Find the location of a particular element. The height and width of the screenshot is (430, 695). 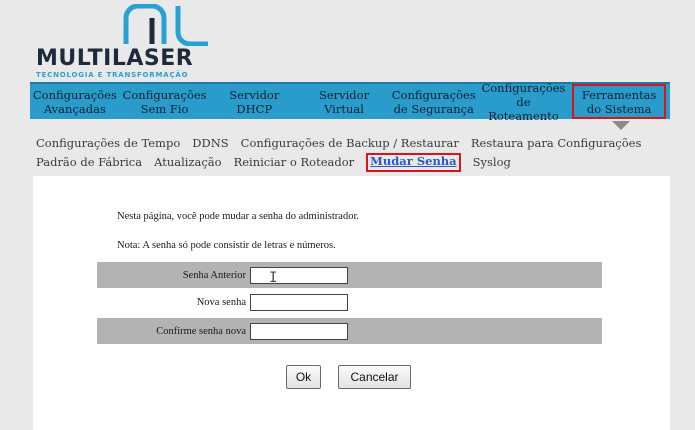

old-password-label: Senha Anterior is located at coordinates (214, 275).